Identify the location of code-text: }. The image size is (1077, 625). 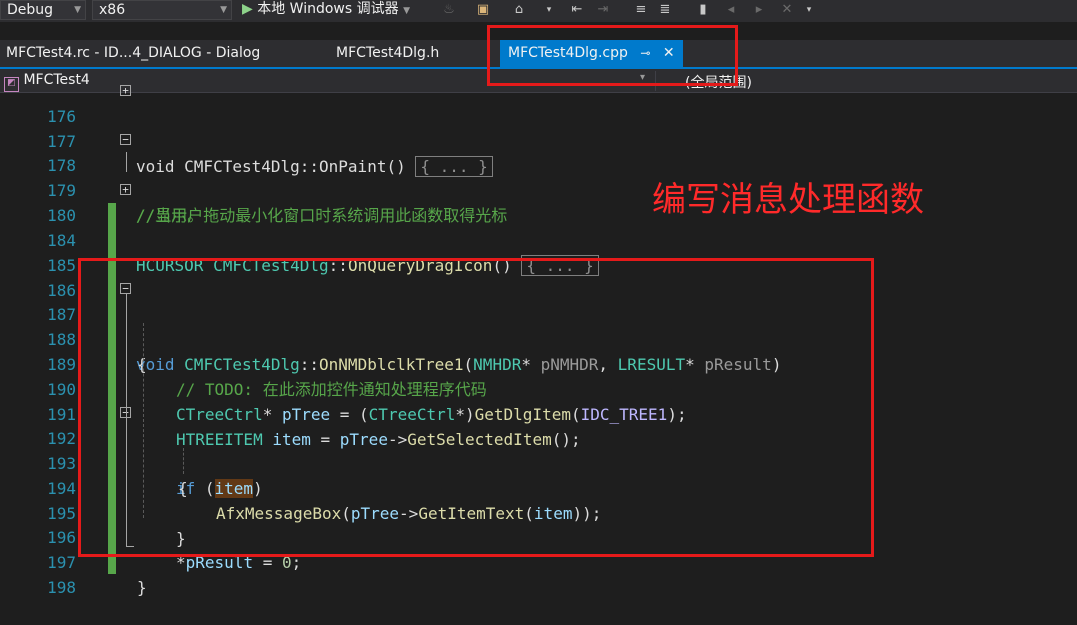
(142, 587).